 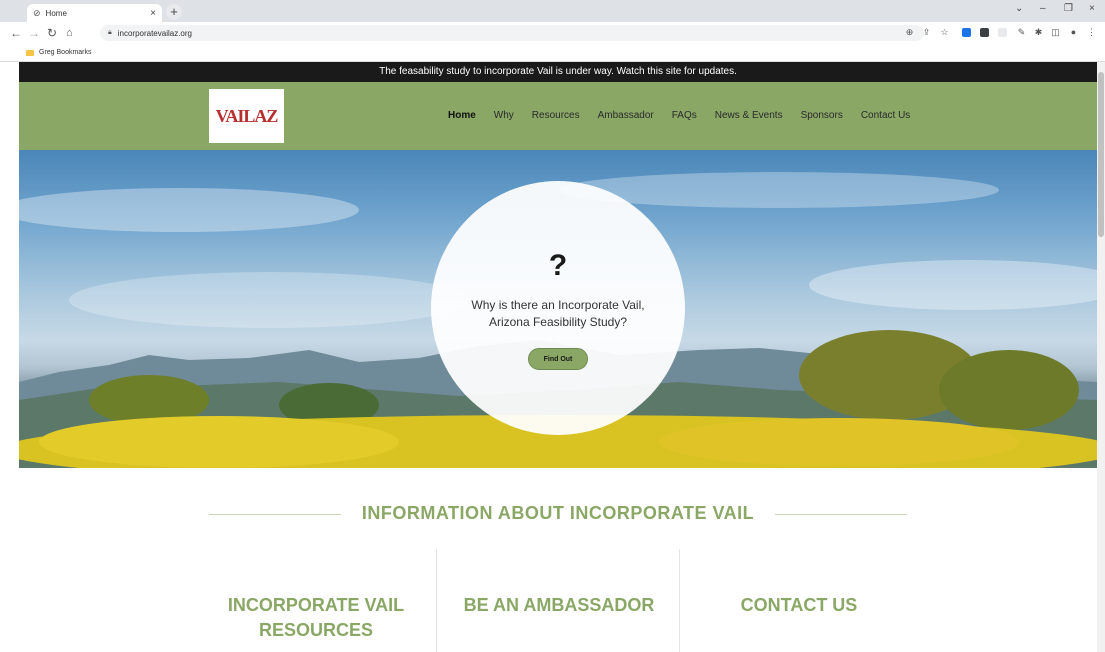 What do you see at coordinates (65, 52) in the screenshot?
I see `bookmark-folder: Greg Bookmarks` at bounding box center [65, 52].